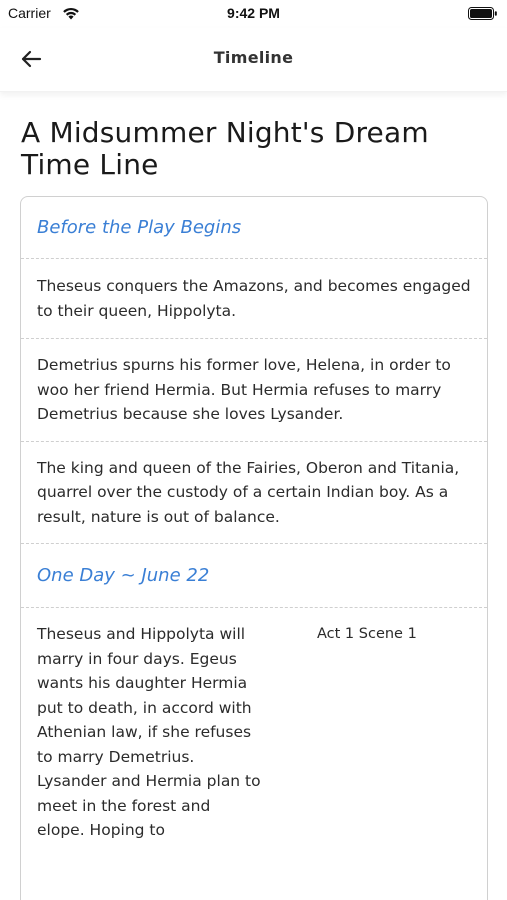 The image size is (507, 900). What do you see at coordinates (254, 228) in the screenshot?
I see `section-header-before-play: Before the Play Begins` at bounding box center [254, 228].